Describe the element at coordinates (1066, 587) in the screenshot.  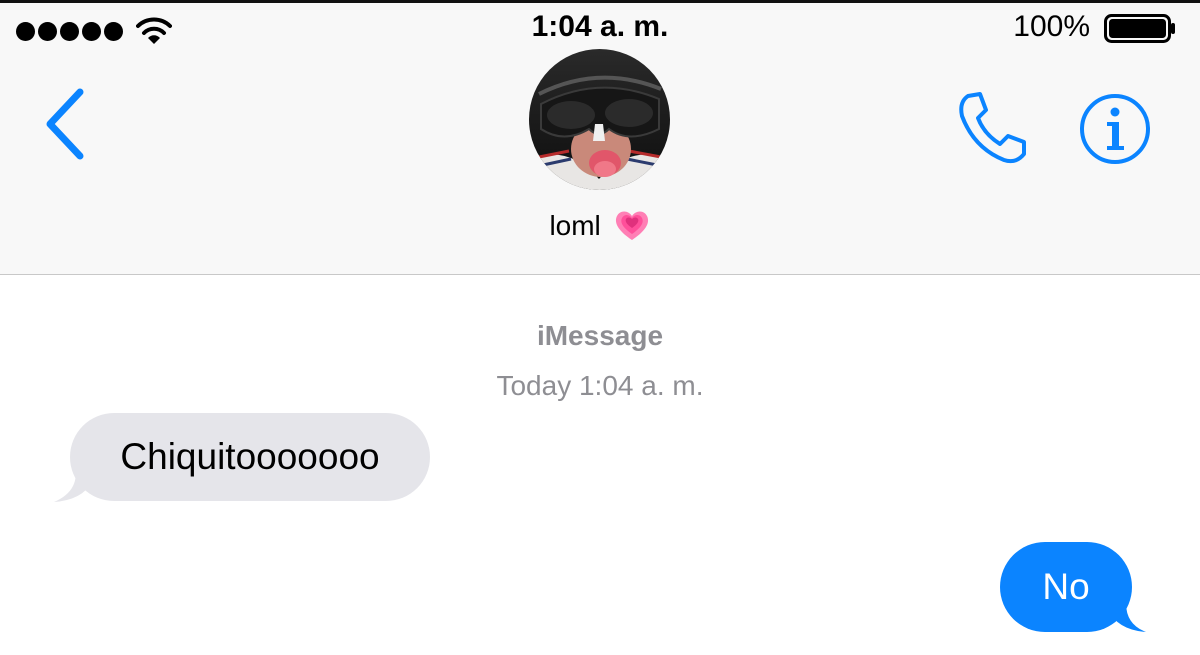
I see `outgoing-message: No` at that location.